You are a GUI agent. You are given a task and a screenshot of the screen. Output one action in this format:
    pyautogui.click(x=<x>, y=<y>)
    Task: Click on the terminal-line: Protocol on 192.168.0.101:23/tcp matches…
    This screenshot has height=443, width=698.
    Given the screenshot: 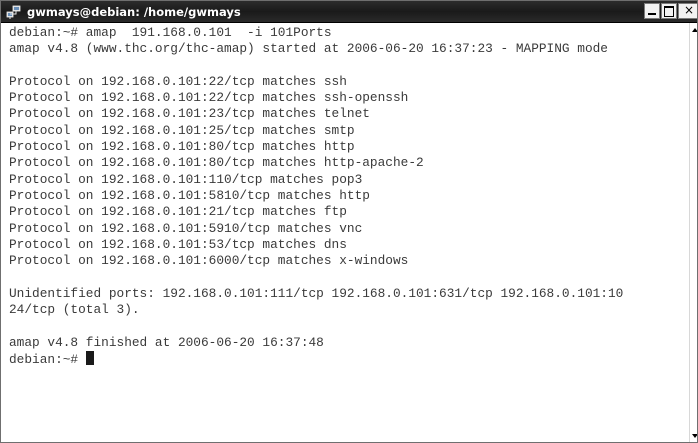 What is the action you would take?
    pyautogui.click(x=189, y=114)
    